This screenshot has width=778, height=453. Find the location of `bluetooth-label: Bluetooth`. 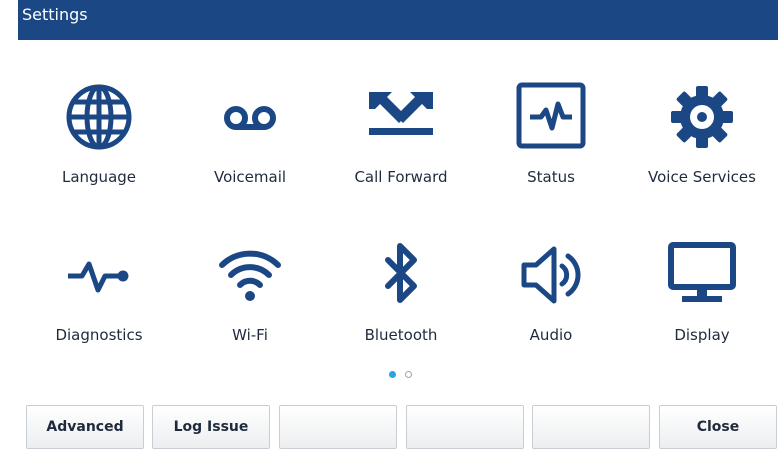

bluetooth-label: Bluetooth is located at coordinates (401, 335).